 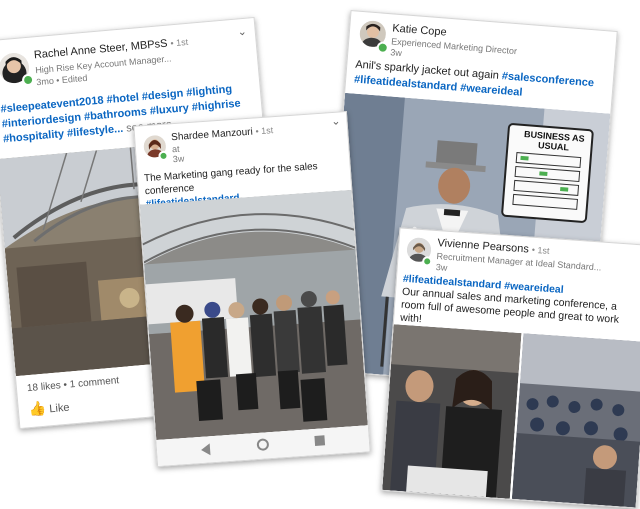 I want to click on like-label: Like, so click(x=59, y=408).